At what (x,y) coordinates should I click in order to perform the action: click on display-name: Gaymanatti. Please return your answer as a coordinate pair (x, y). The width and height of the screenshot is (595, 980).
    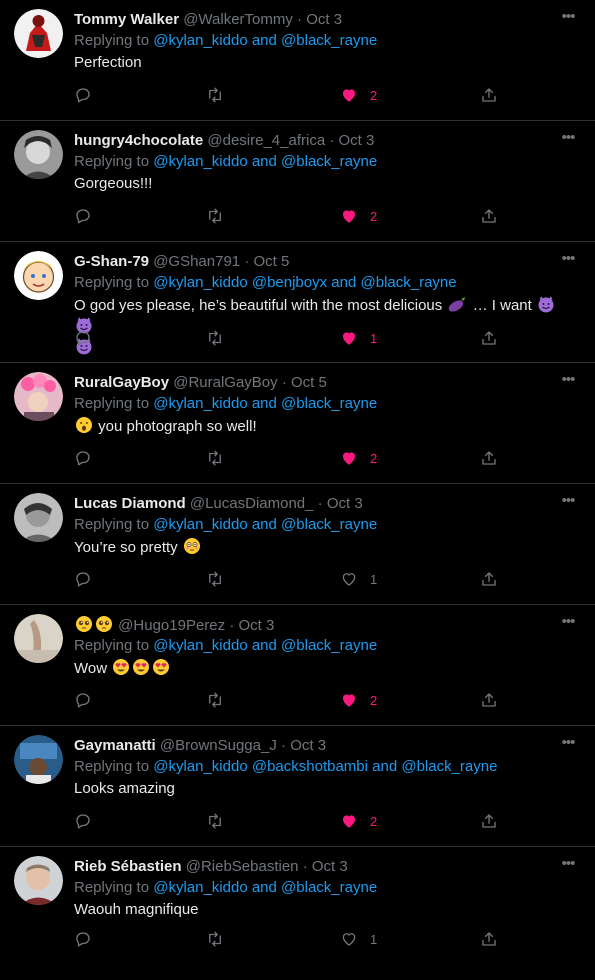
    Looking at the image, I should click on (115, 745).